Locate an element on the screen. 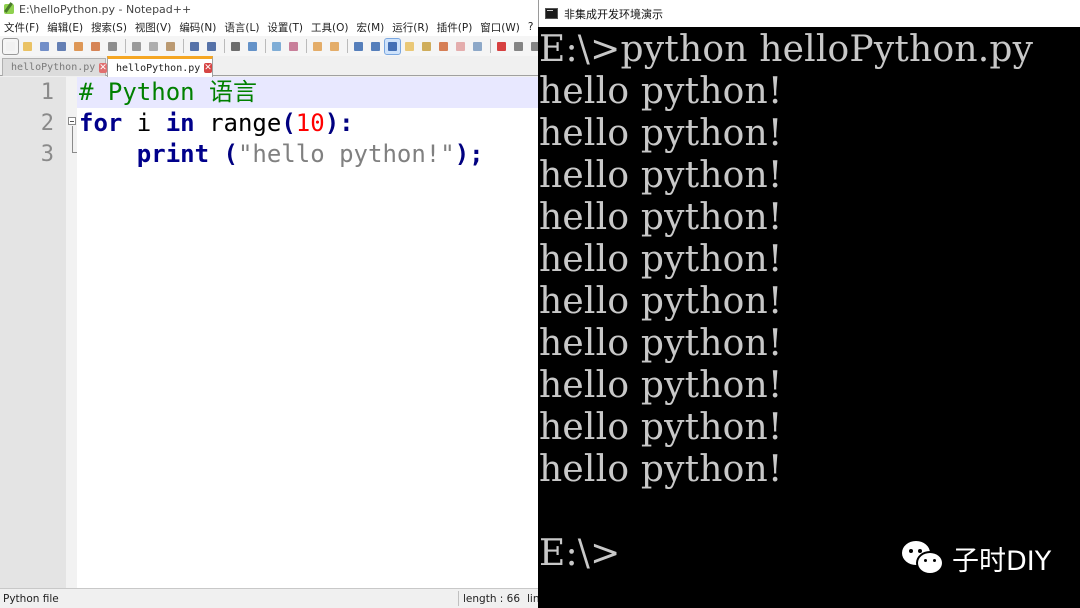 Image resolution: width=1080 pixels, height=608 pixels. open-icon is located at coordinates (27, 46).